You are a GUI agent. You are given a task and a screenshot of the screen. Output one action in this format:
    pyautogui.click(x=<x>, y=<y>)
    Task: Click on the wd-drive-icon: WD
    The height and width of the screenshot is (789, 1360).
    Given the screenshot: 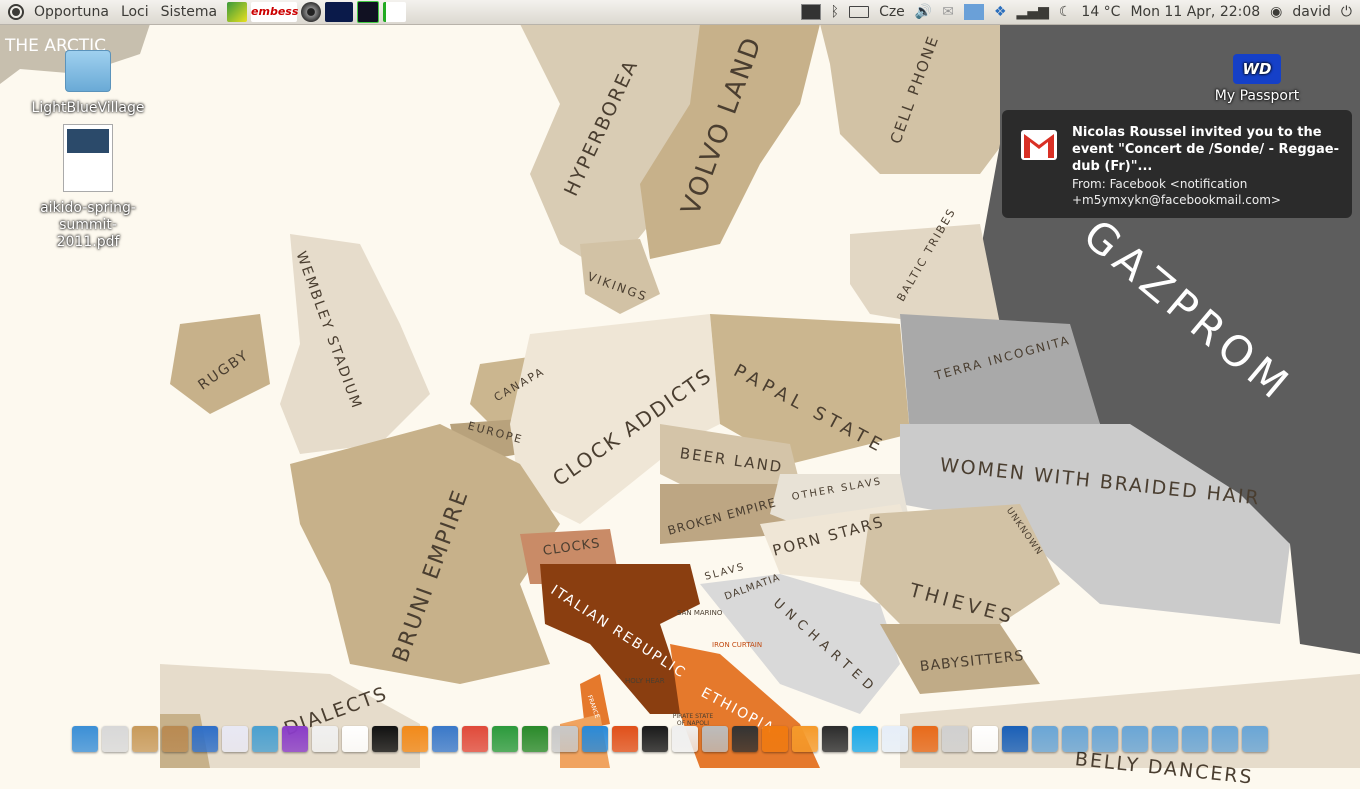 What is the action you would take?
    pyautogui.click(x=1257, y=69)
    